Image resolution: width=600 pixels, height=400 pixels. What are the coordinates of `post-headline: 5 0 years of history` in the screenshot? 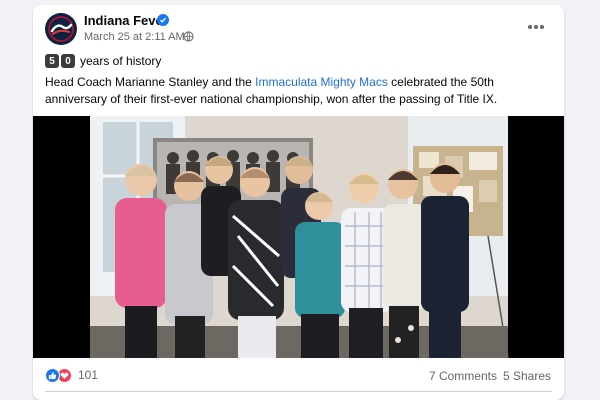 It's located at (103, 61).